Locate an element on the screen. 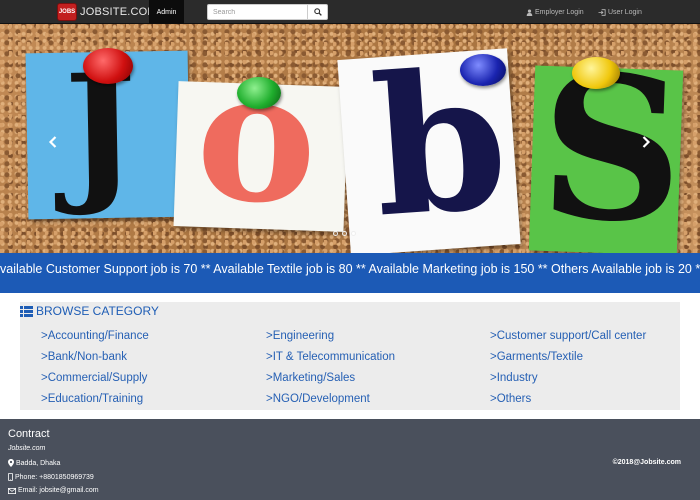 The height and width of the screenshot is (500, 700). user-icon is located at coordinates (529, 12).